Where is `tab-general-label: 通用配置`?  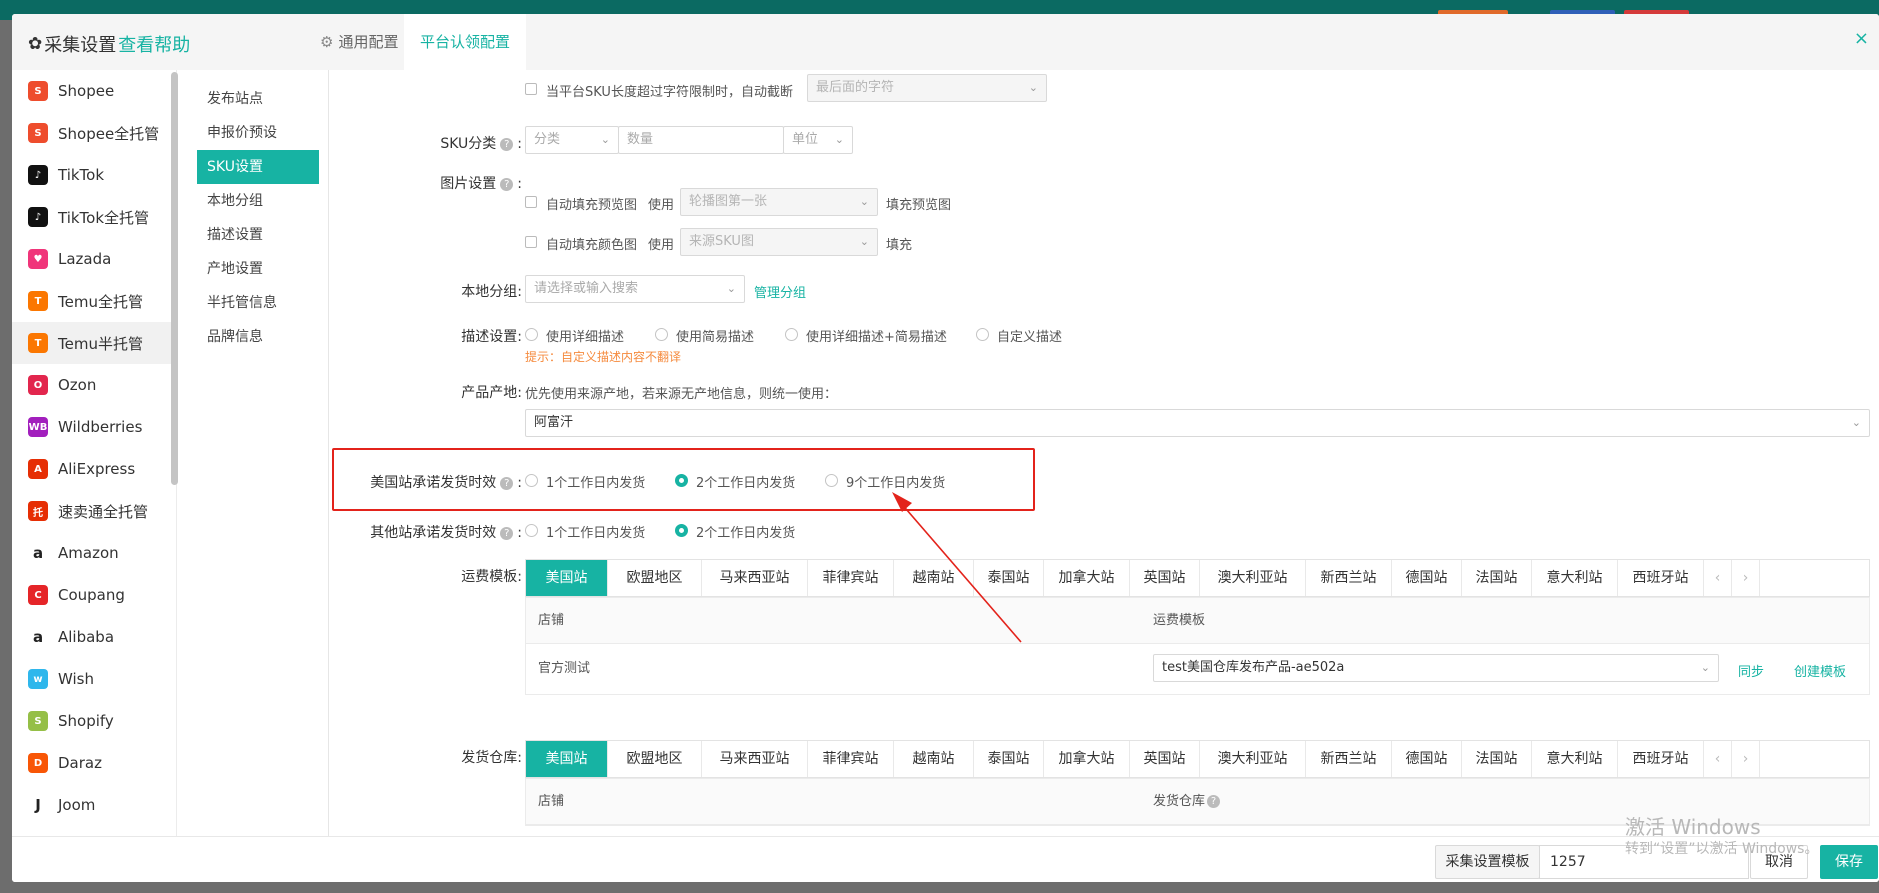 tab-general-label: 通用配置 is located at coordinates (368, 42).